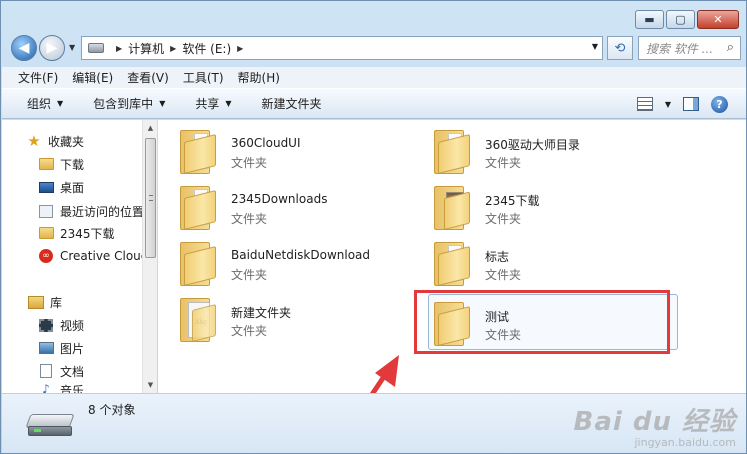 The height and width of the screenshot is (454, 747). I want to click on nav-recent-places: 最近访问的位置, so click(90, 211).